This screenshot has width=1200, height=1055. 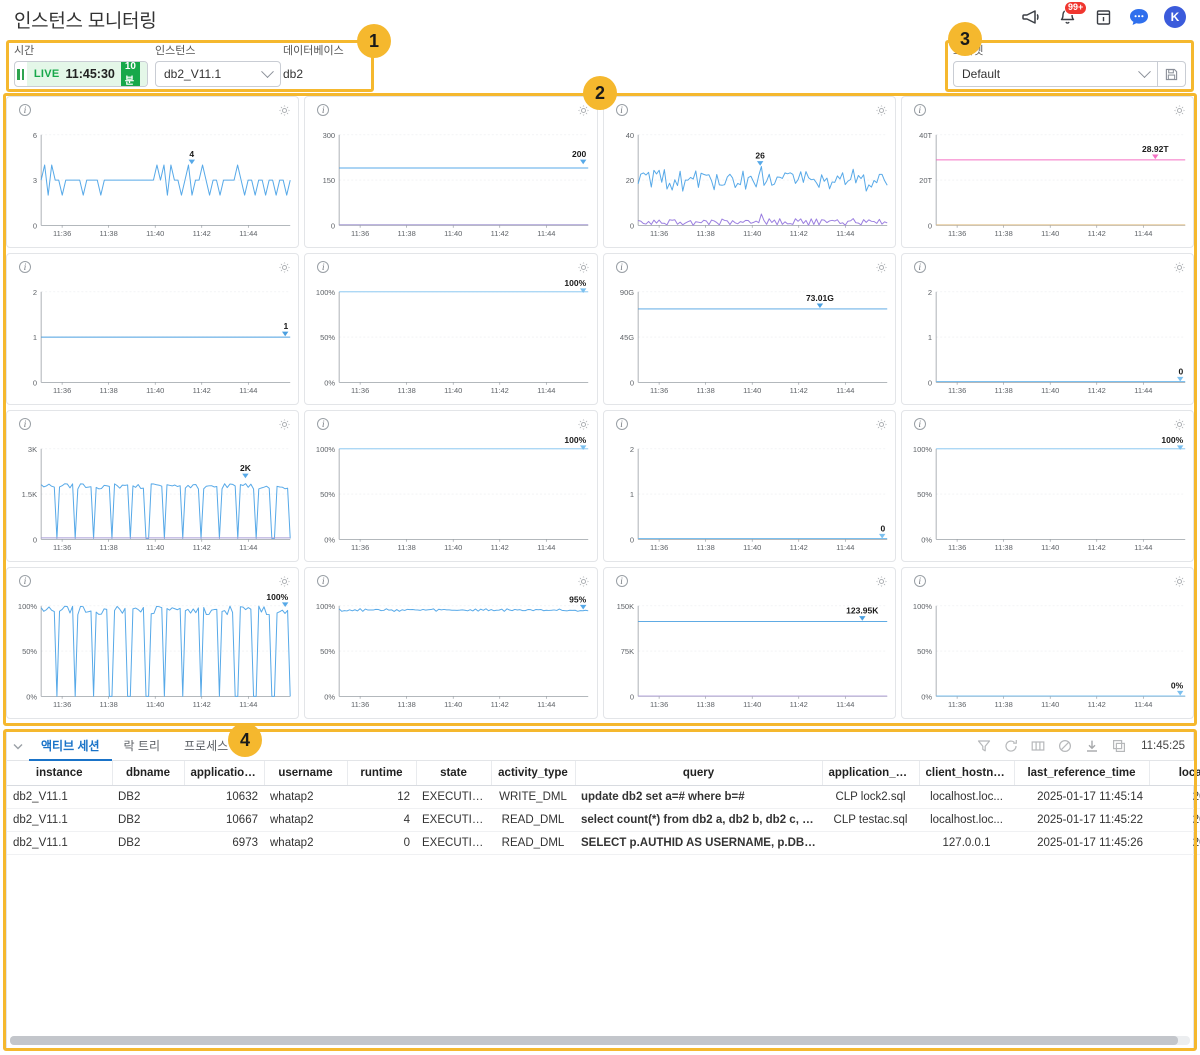 What do you see at coordinates (152, 342) in the screenshot?
I see `metric-chart-plot: 0 1 2 11:36 11:38 11:40 11:42 11:44 1` at bounding box center [152, 342].